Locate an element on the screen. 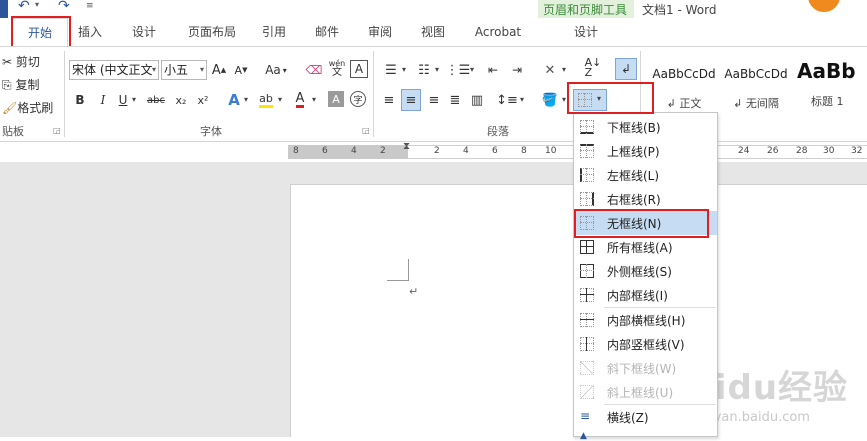 The image size is (867, 441). menu-item-label: 内部横框线(H) is located at coordinates (646, 321).